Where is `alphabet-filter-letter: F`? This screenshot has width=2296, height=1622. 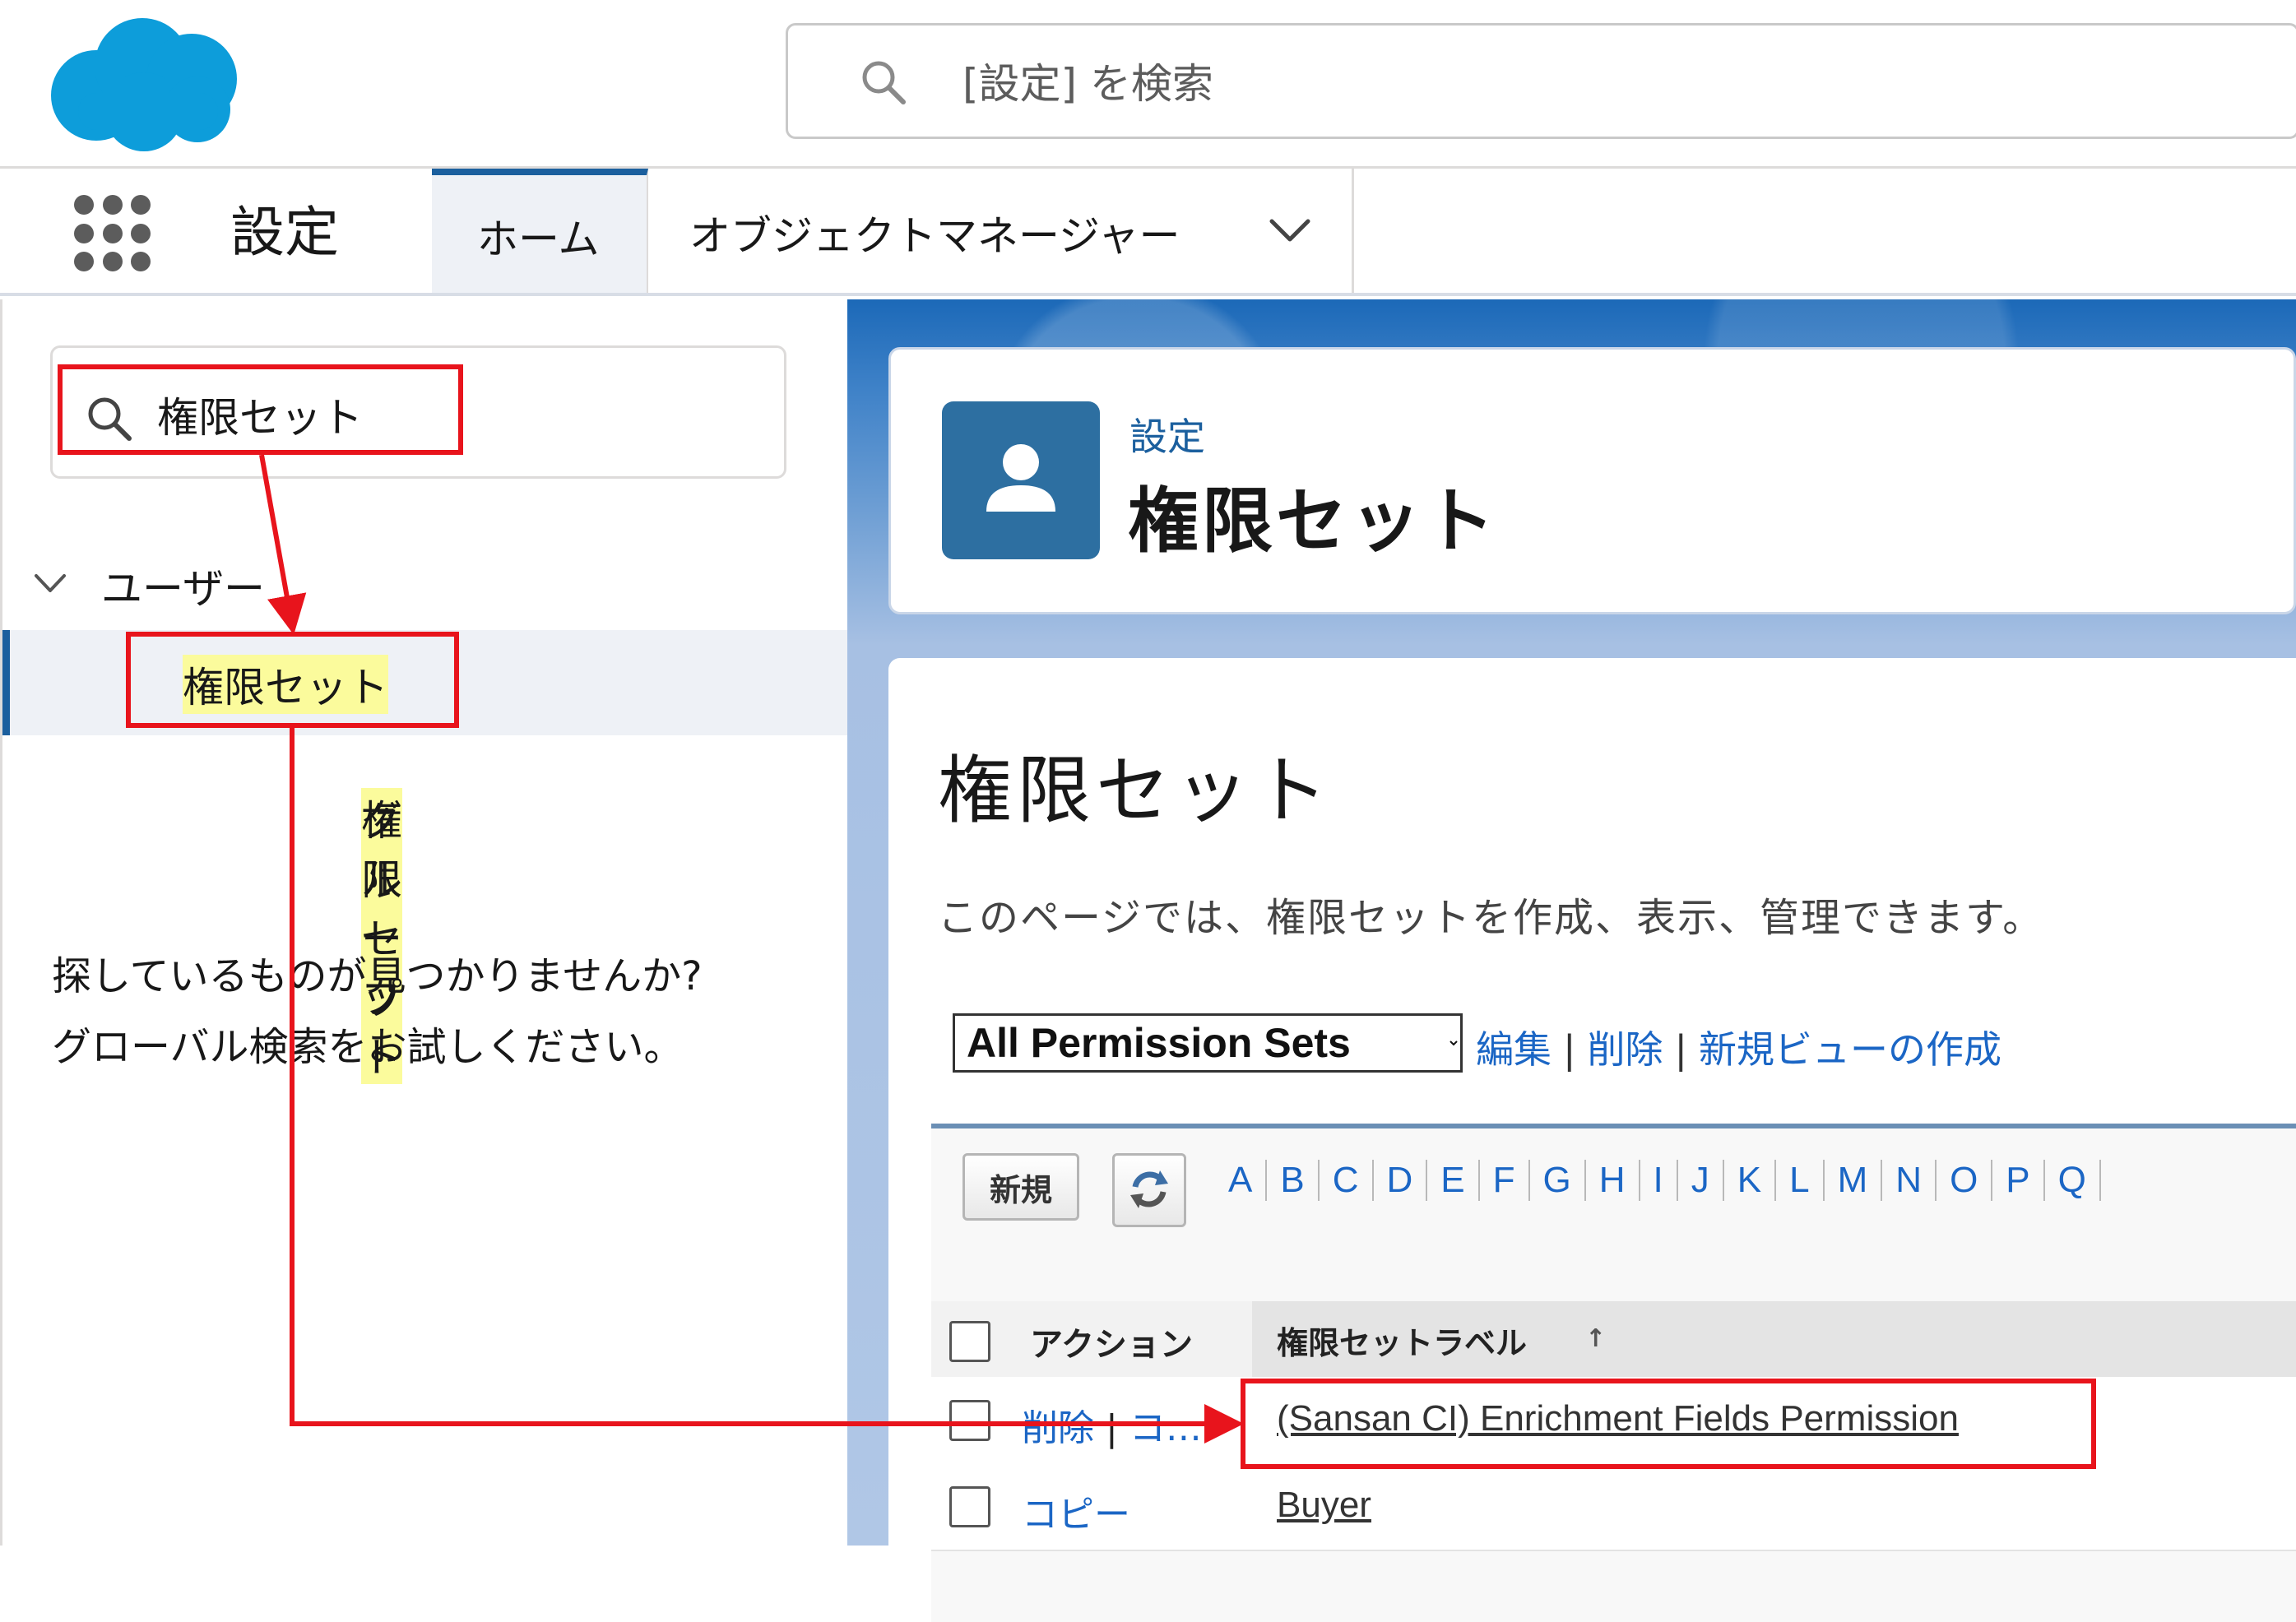 alphabet-filter-letter: F is located at coordinates (1505, 1180).